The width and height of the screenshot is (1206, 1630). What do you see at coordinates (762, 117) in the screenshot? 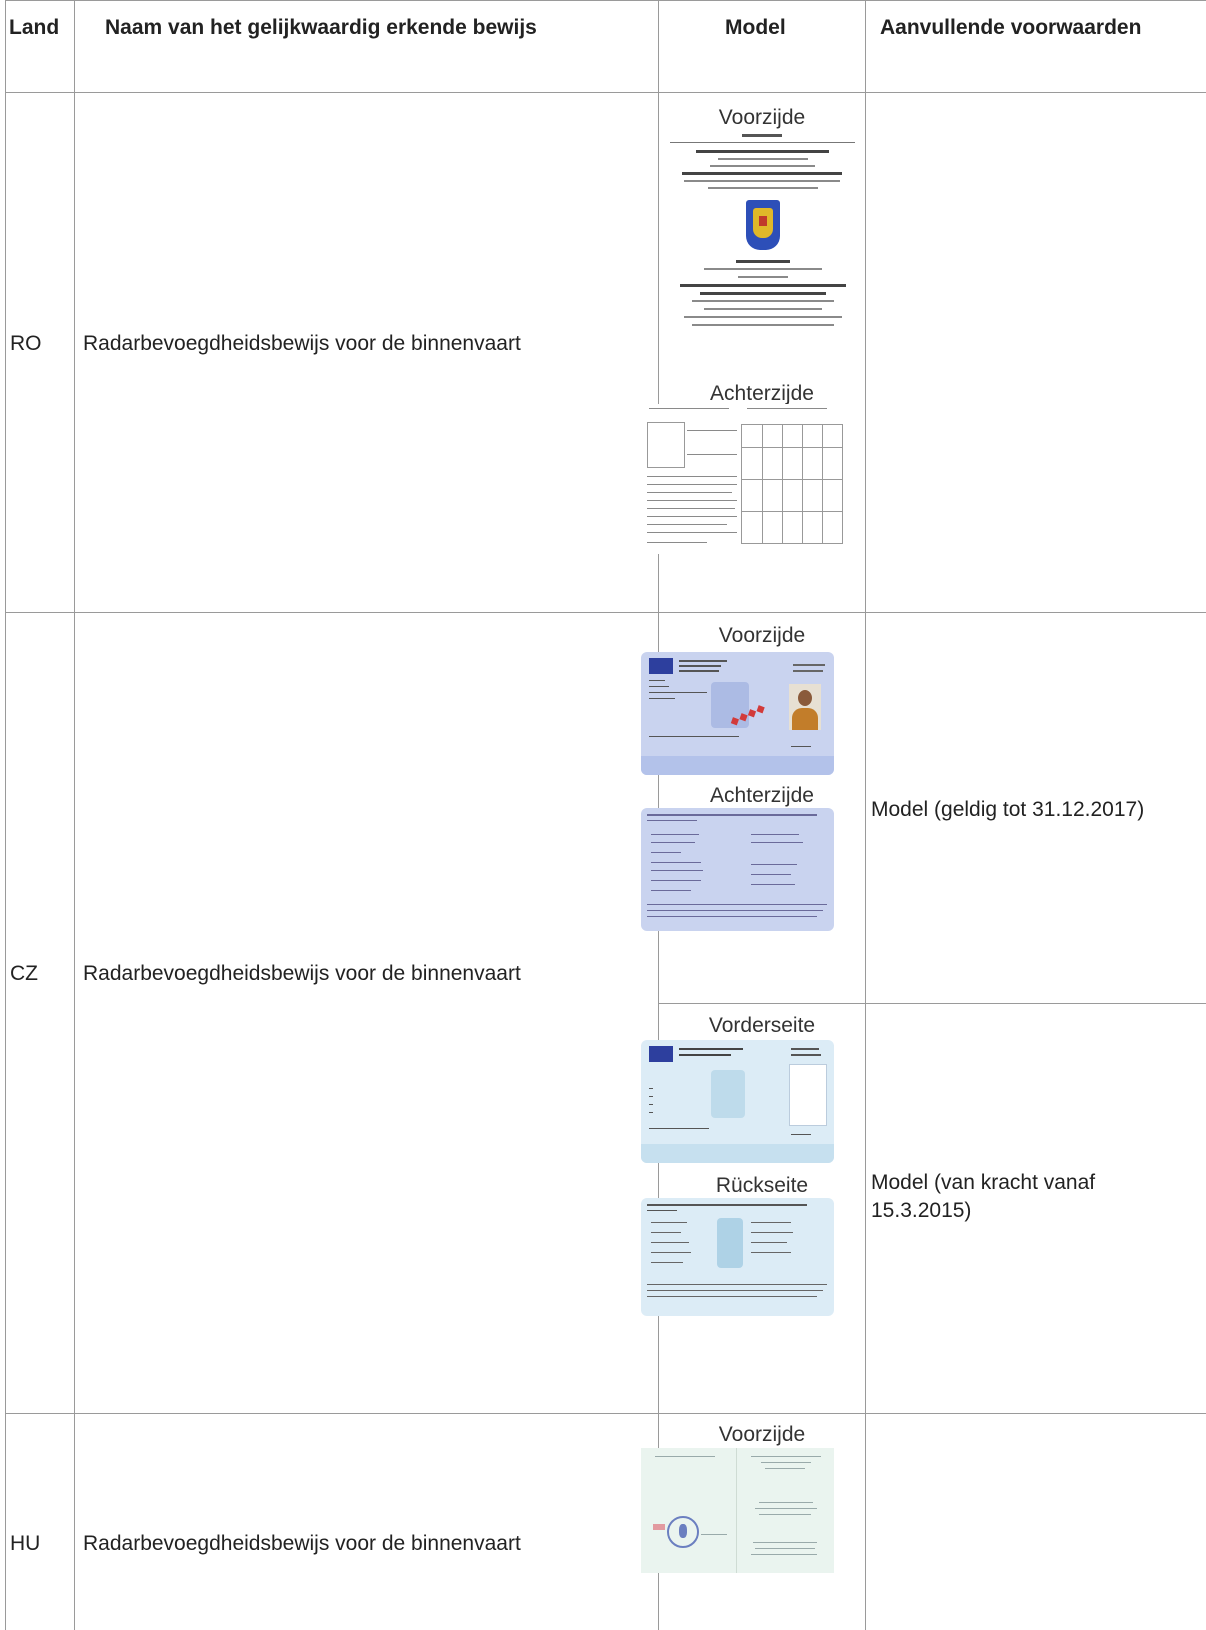
I see `label-front-ro: Voorzijde` at bounding box center [762, 117].